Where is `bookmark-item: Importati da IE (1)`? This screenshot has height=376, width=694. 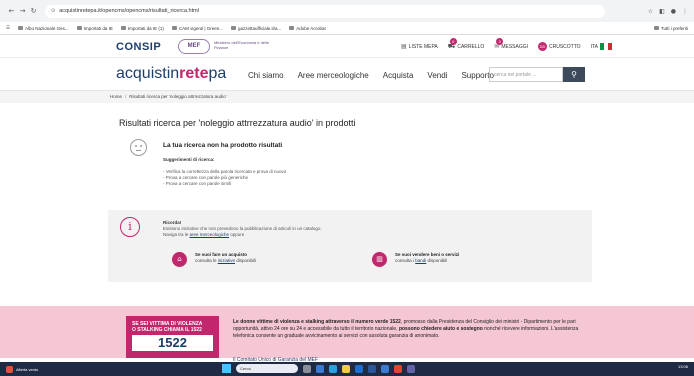 bookmark-item: Importati da IE (1) is located at coordinates (142, 28).